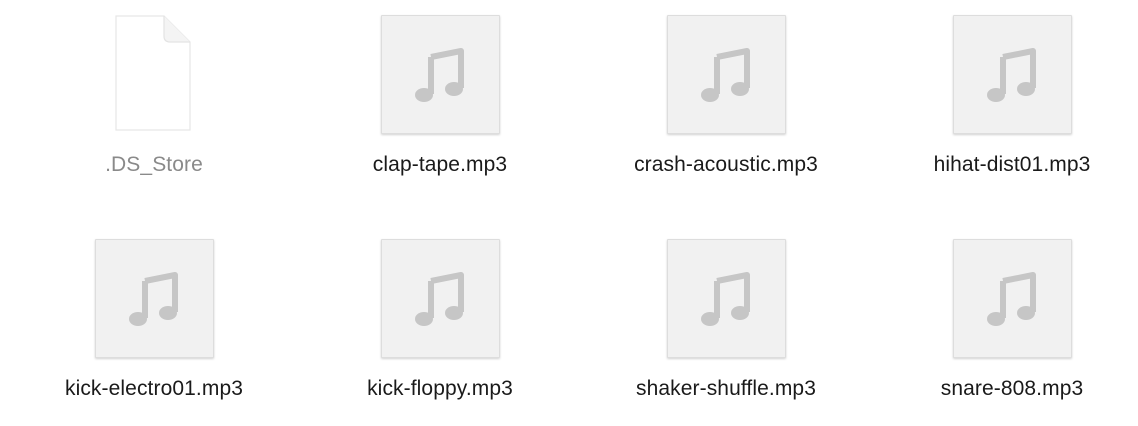  I want to click on file-item-kick-electro01: kick-electro01.mp3, so click(154, 326).